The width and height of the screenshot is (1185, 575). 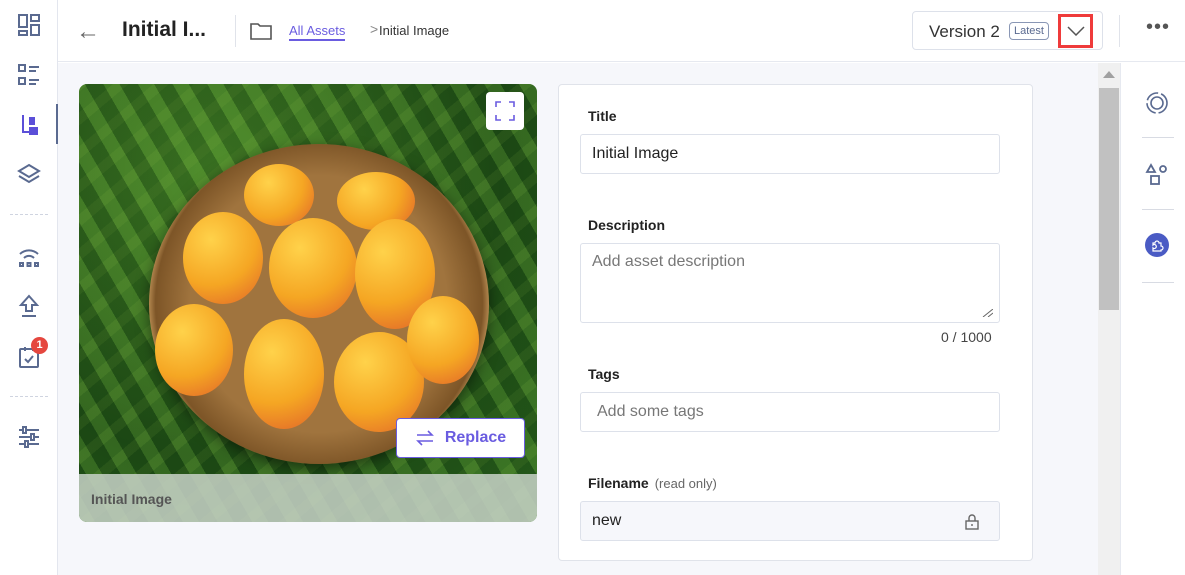 What do you see at coordinates (1157, 175) in the screenshot?
I see `shapes-icon` at bounding box center [1157, 175].